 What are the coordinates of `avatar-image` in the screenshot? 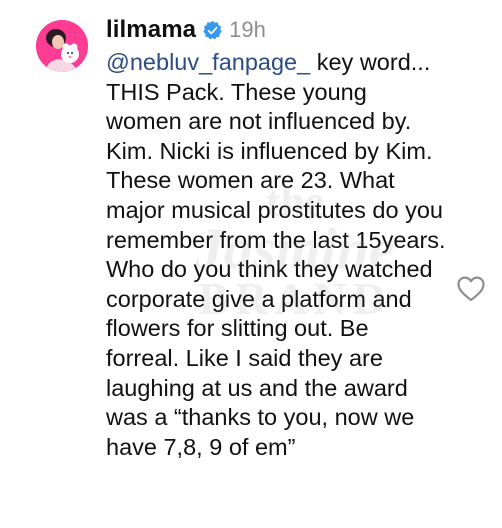 It's located at (62, 46).